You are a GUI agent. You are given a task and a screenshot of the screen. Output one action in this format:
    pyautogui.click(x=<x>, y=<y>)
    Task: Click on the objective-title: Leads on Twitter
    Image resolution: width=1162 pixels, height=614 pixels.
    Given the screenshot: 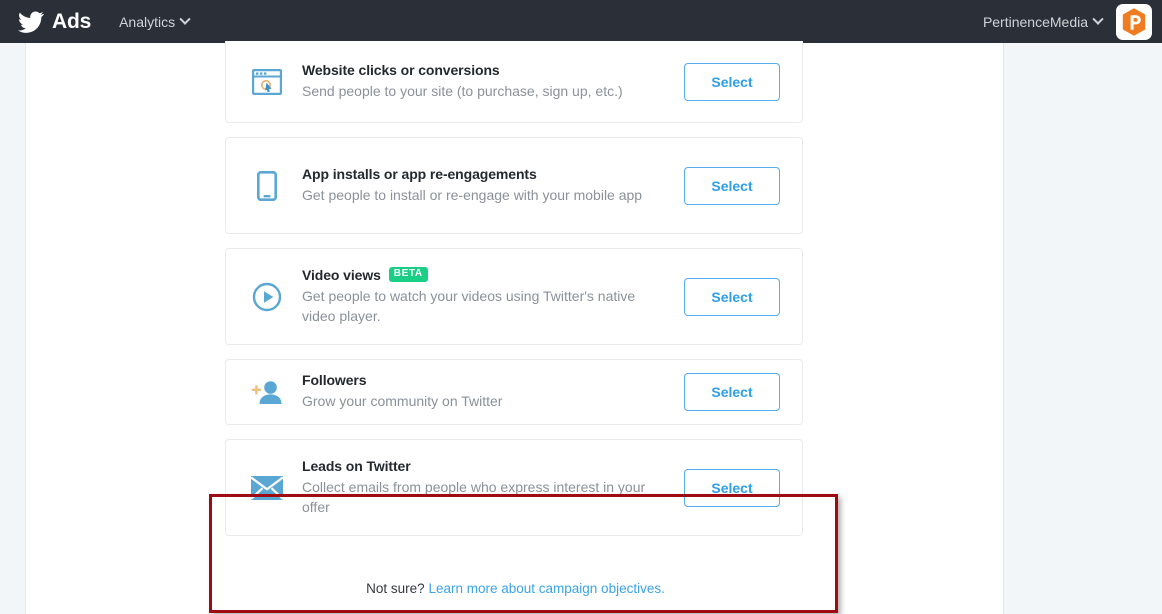 What is the action you would take?
    pyautogui.click(x=356, y=465)
    